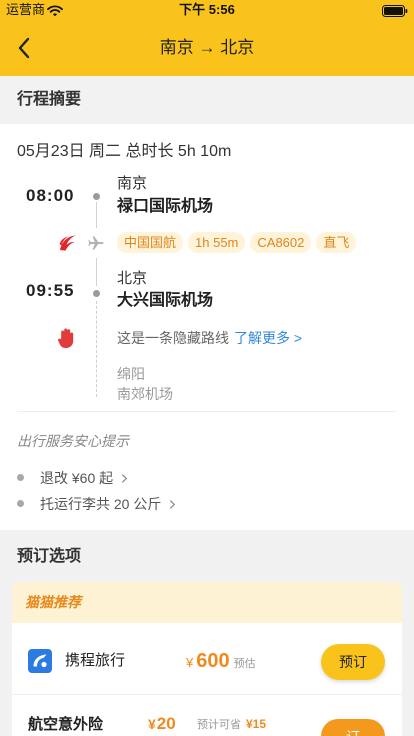  What do you see at coordinates (268, 338) in the screenshot?
I see `learn-more-link: 了解更多 >` at bounding box center [268, 338].